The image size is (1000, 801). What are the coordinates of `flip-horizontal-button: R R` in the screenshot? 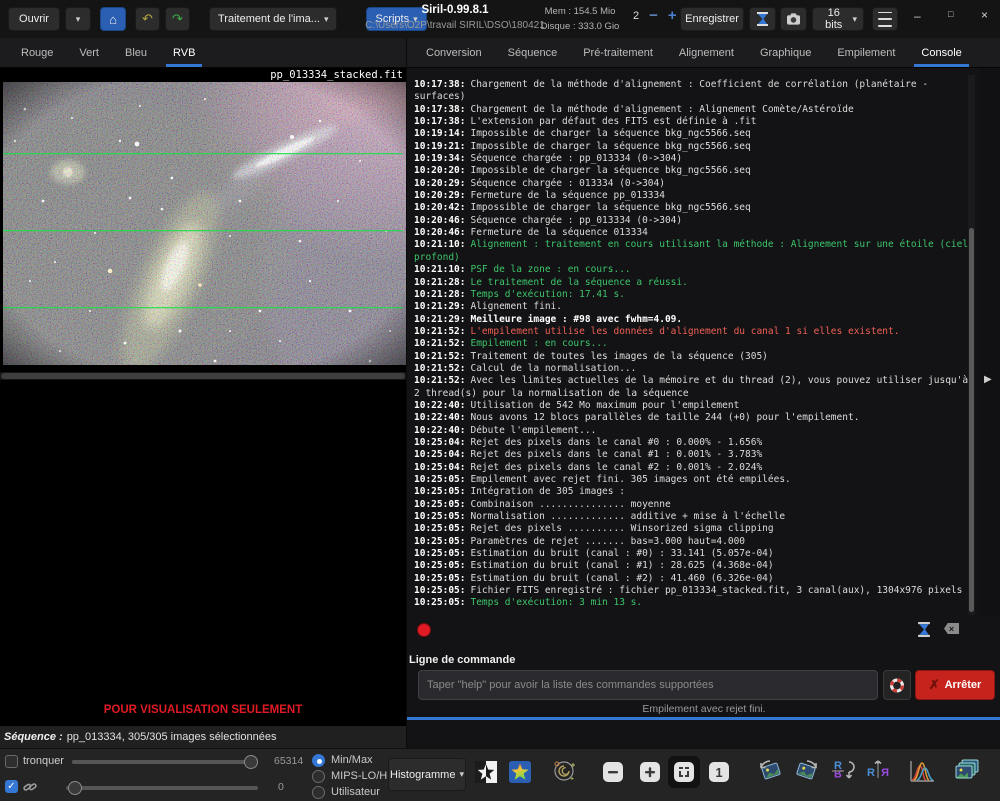 It's located at (878, 771).